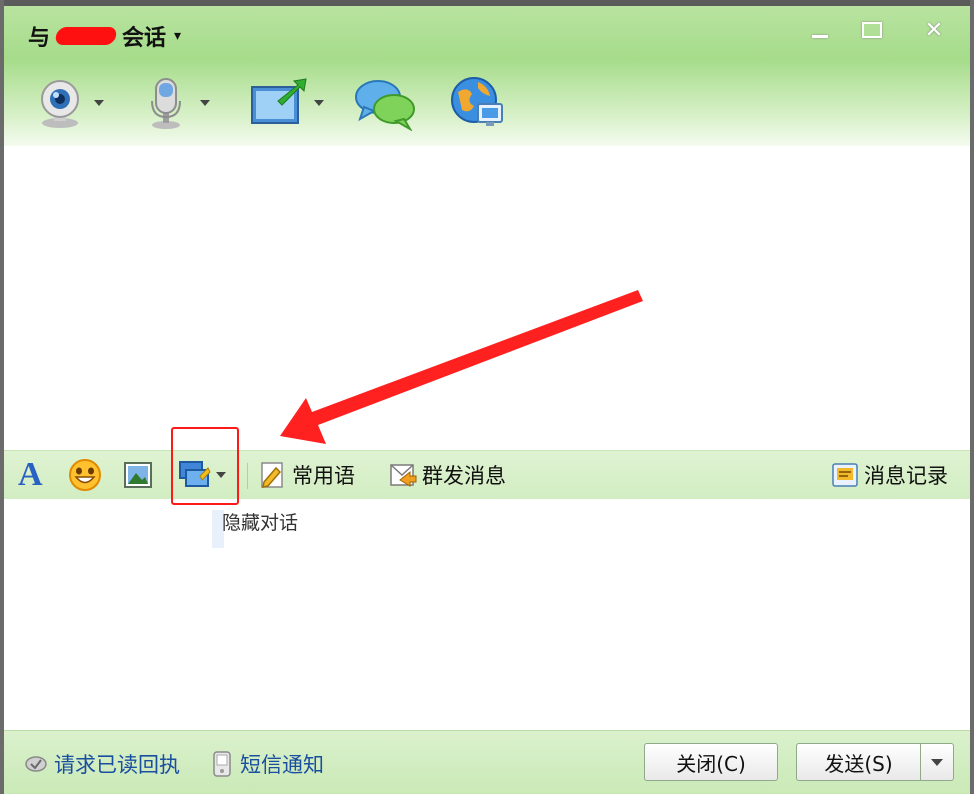 The height and width of the screenshot is (794, 974). I want to click on window-frame-left, so click(2, 397).